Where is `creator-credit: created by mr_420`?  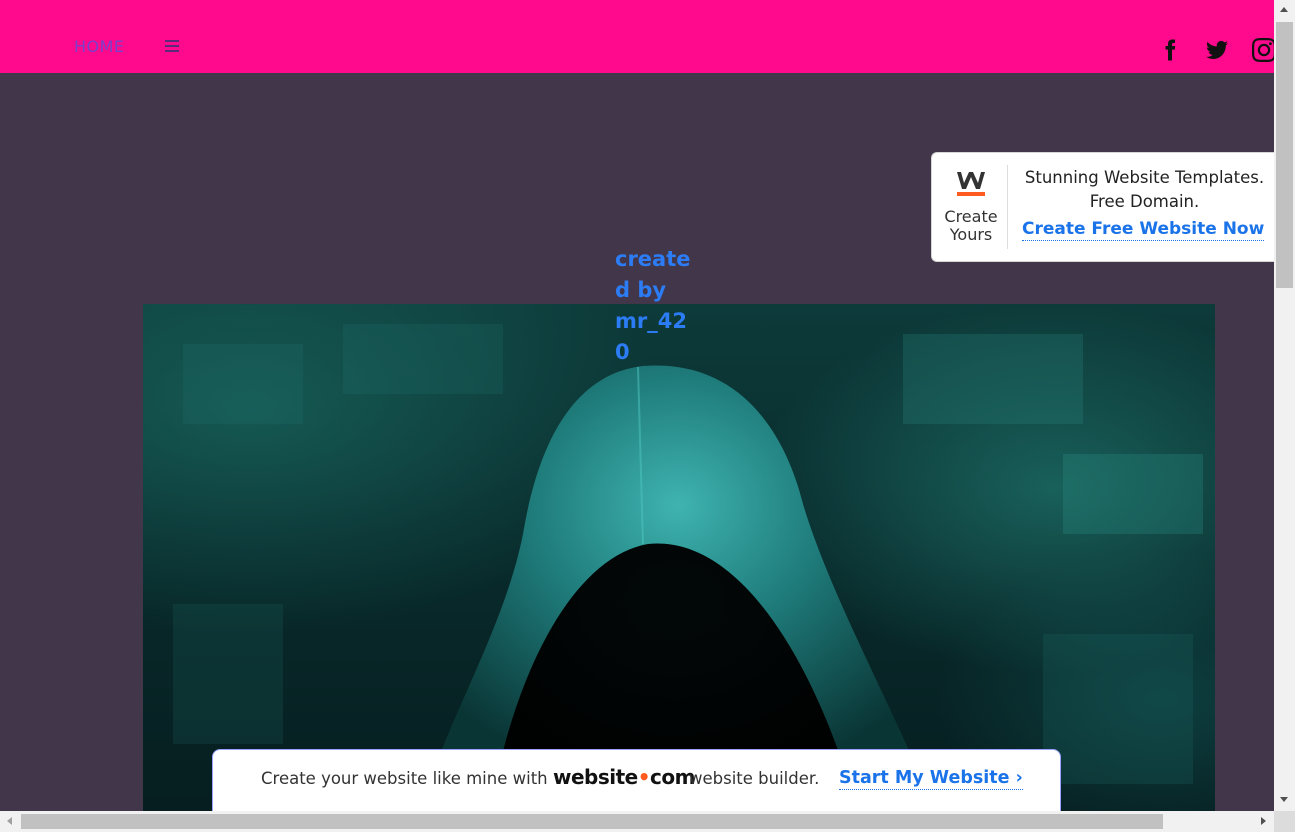
creator-credit: created by mr_420 is located at coordinates (653, 305).